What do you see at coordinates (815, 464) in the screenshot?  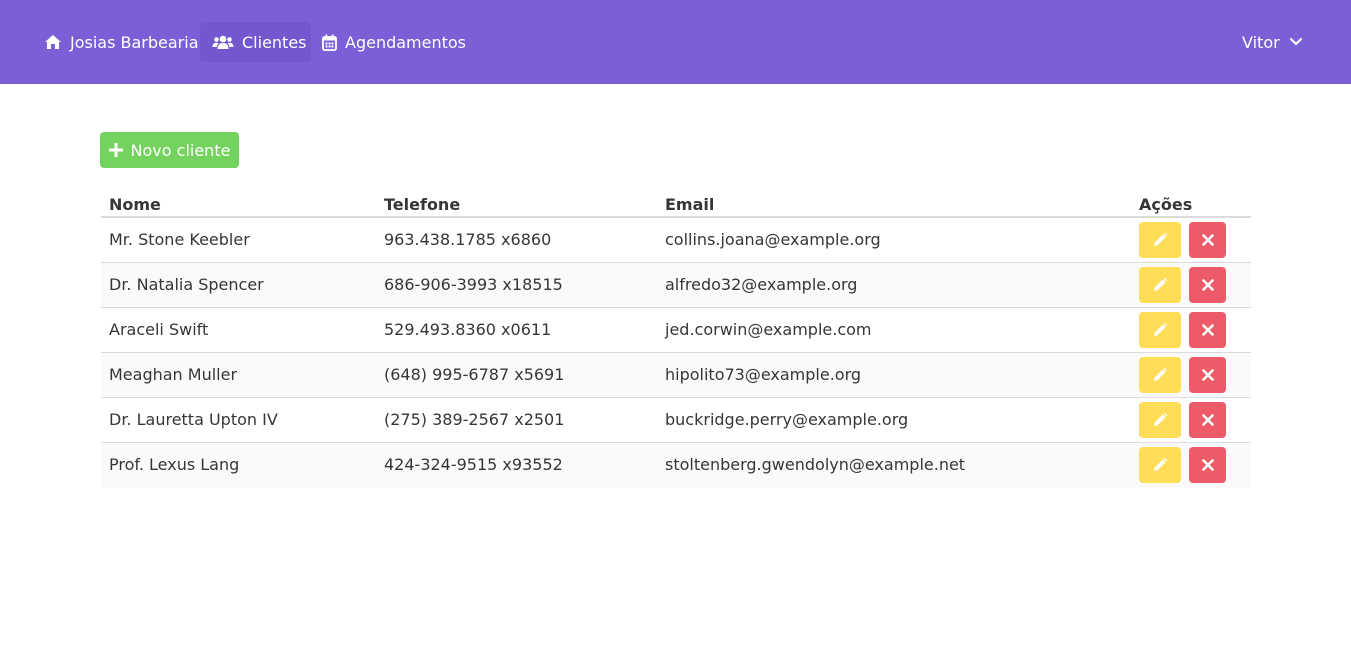 I see `client-email: stoltenberg.gwendolyn@example.net` at bounding box center [815, 464].